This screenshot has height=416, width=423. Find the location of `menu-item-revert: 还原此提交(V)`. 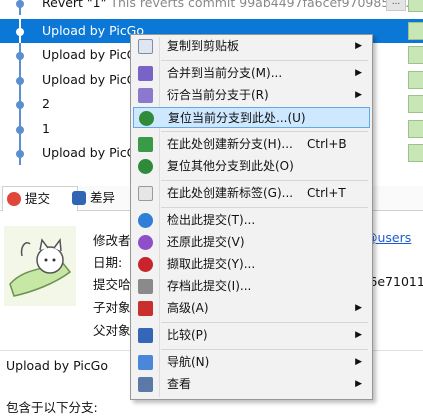

menu-item-revert: 还原此提交(V) is located at coordinates (251, 242).